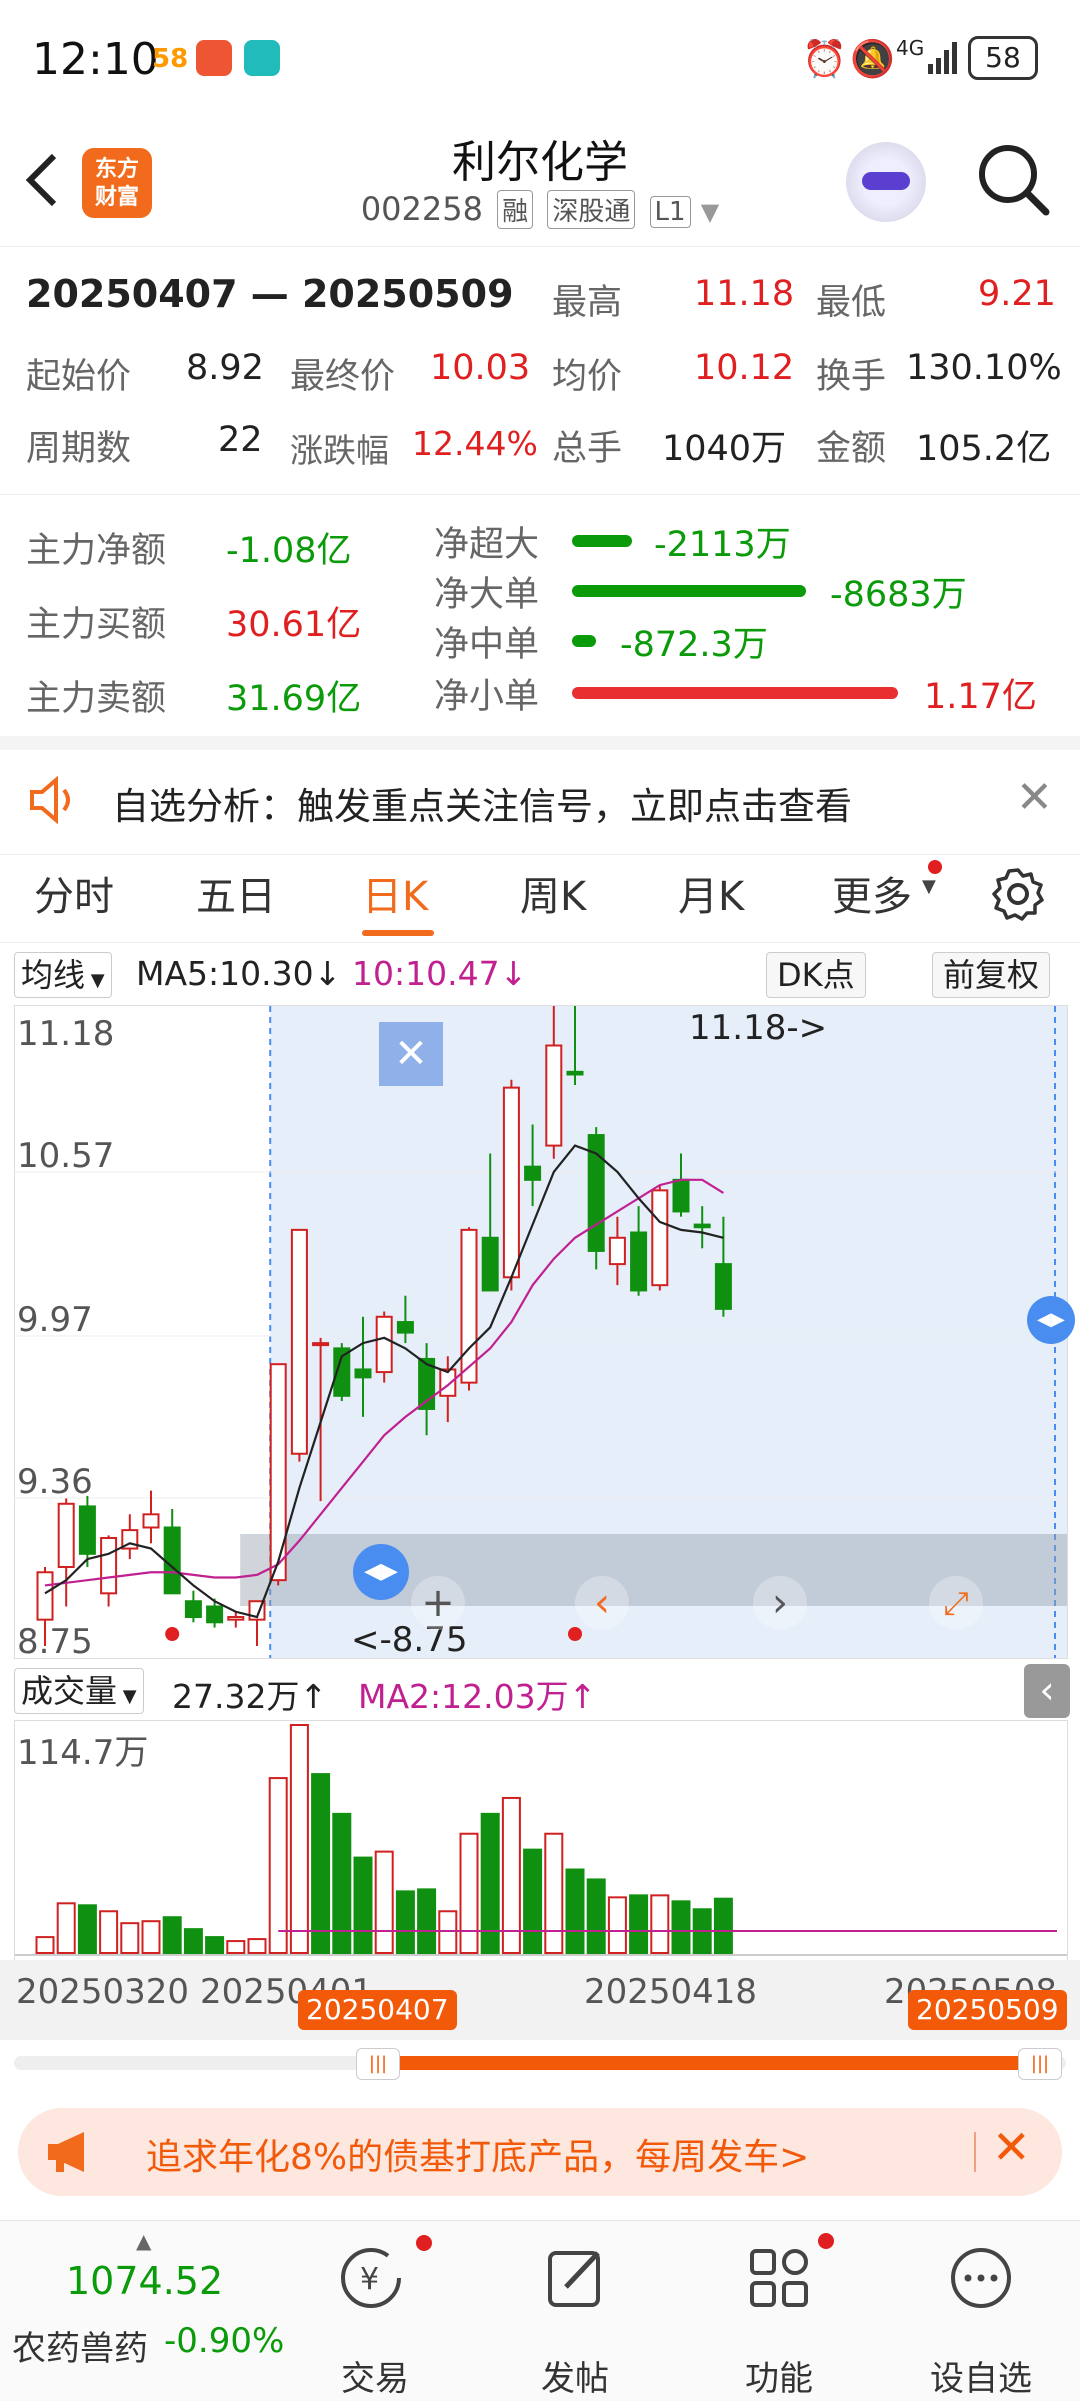 This screenshot has width=1080, height=2401. I want to click on flow-label-super: 净超大, so click(487, 545).